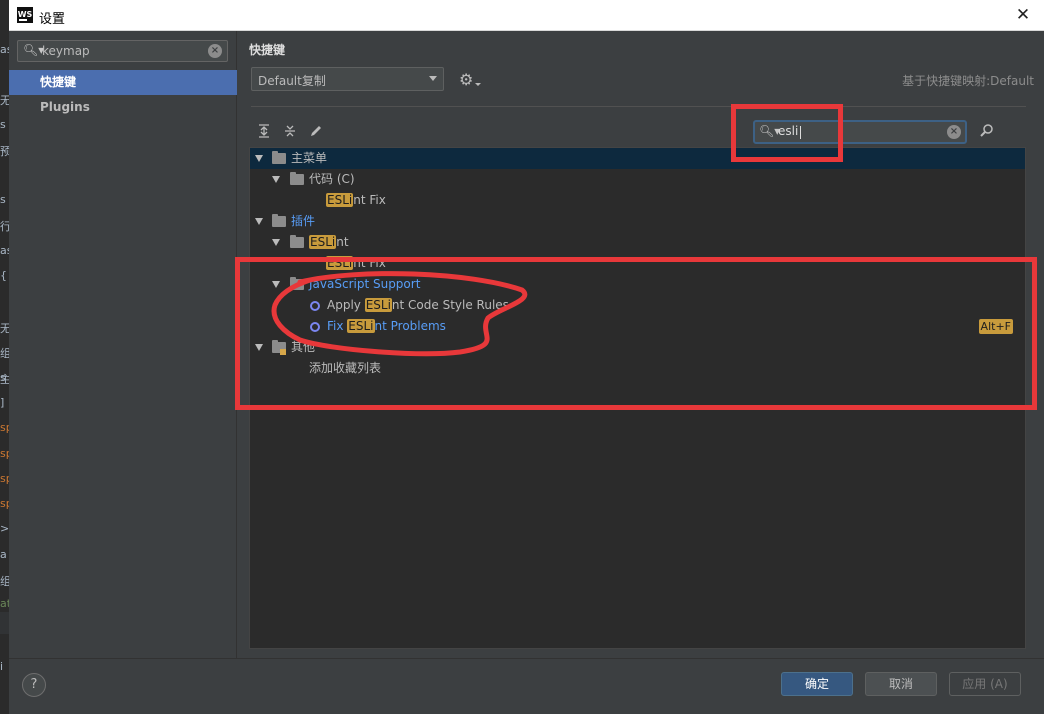 Image resolution: width=1044 pixels, height=714 pixels. What do you see at coordinates (526, 15) in the screenshot?
I see `title-bar: WS 设置 ✕` at bounding box center [526, 15].